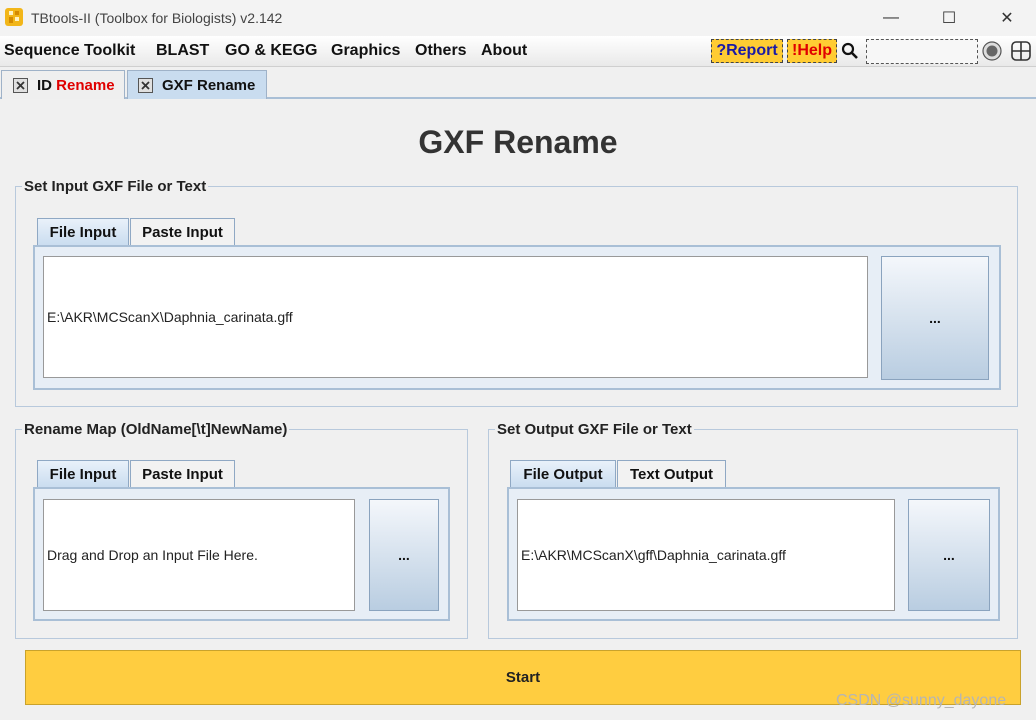  Describe the element at coordinates (671, 474) in the screenshot. I see `tab-text-output: Text Output` at that location.